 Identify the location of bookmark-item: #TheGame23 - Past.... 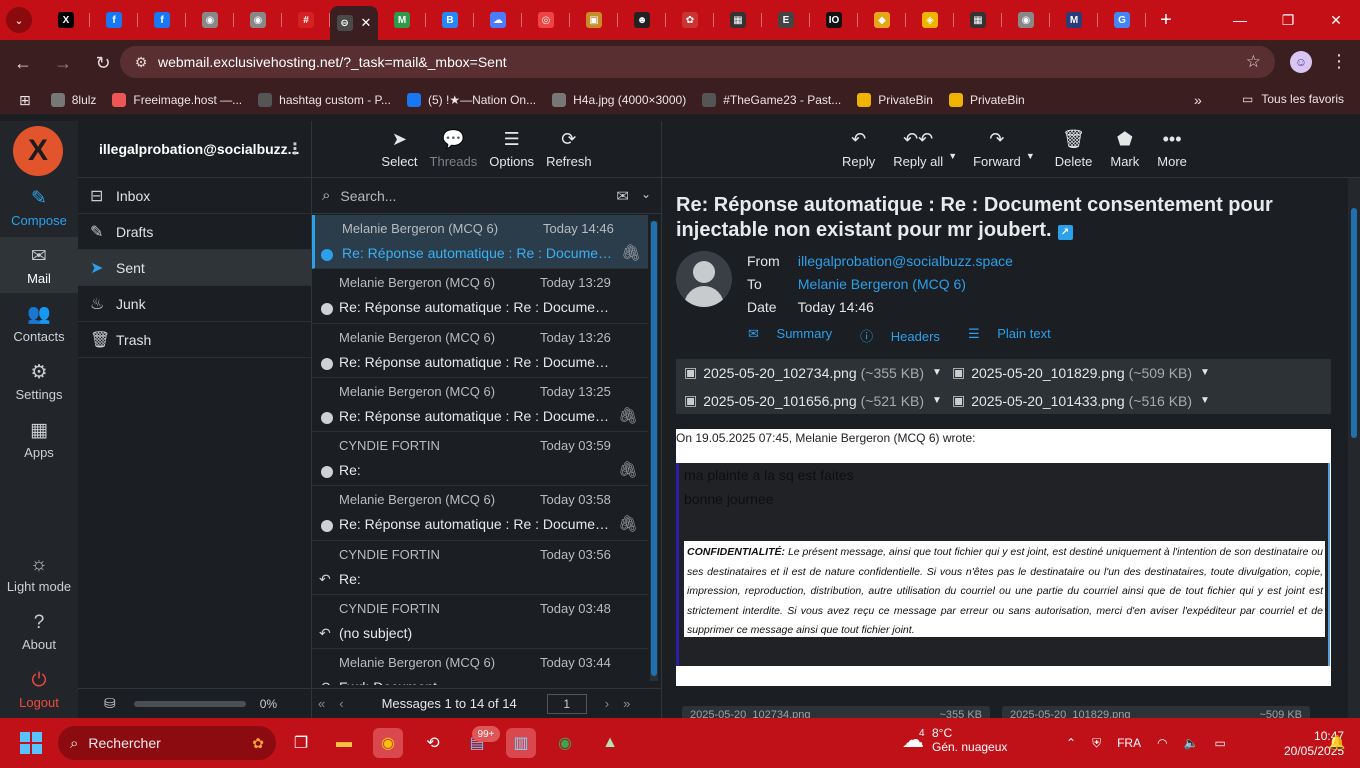
(771, 100).